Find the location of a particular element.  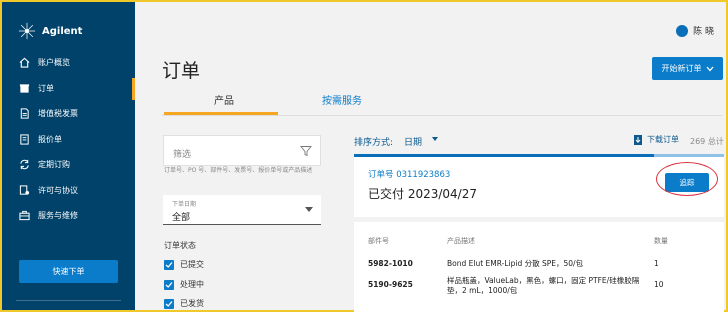

table-cell-part: 5982-1010 is located at coordinates (390, 263).